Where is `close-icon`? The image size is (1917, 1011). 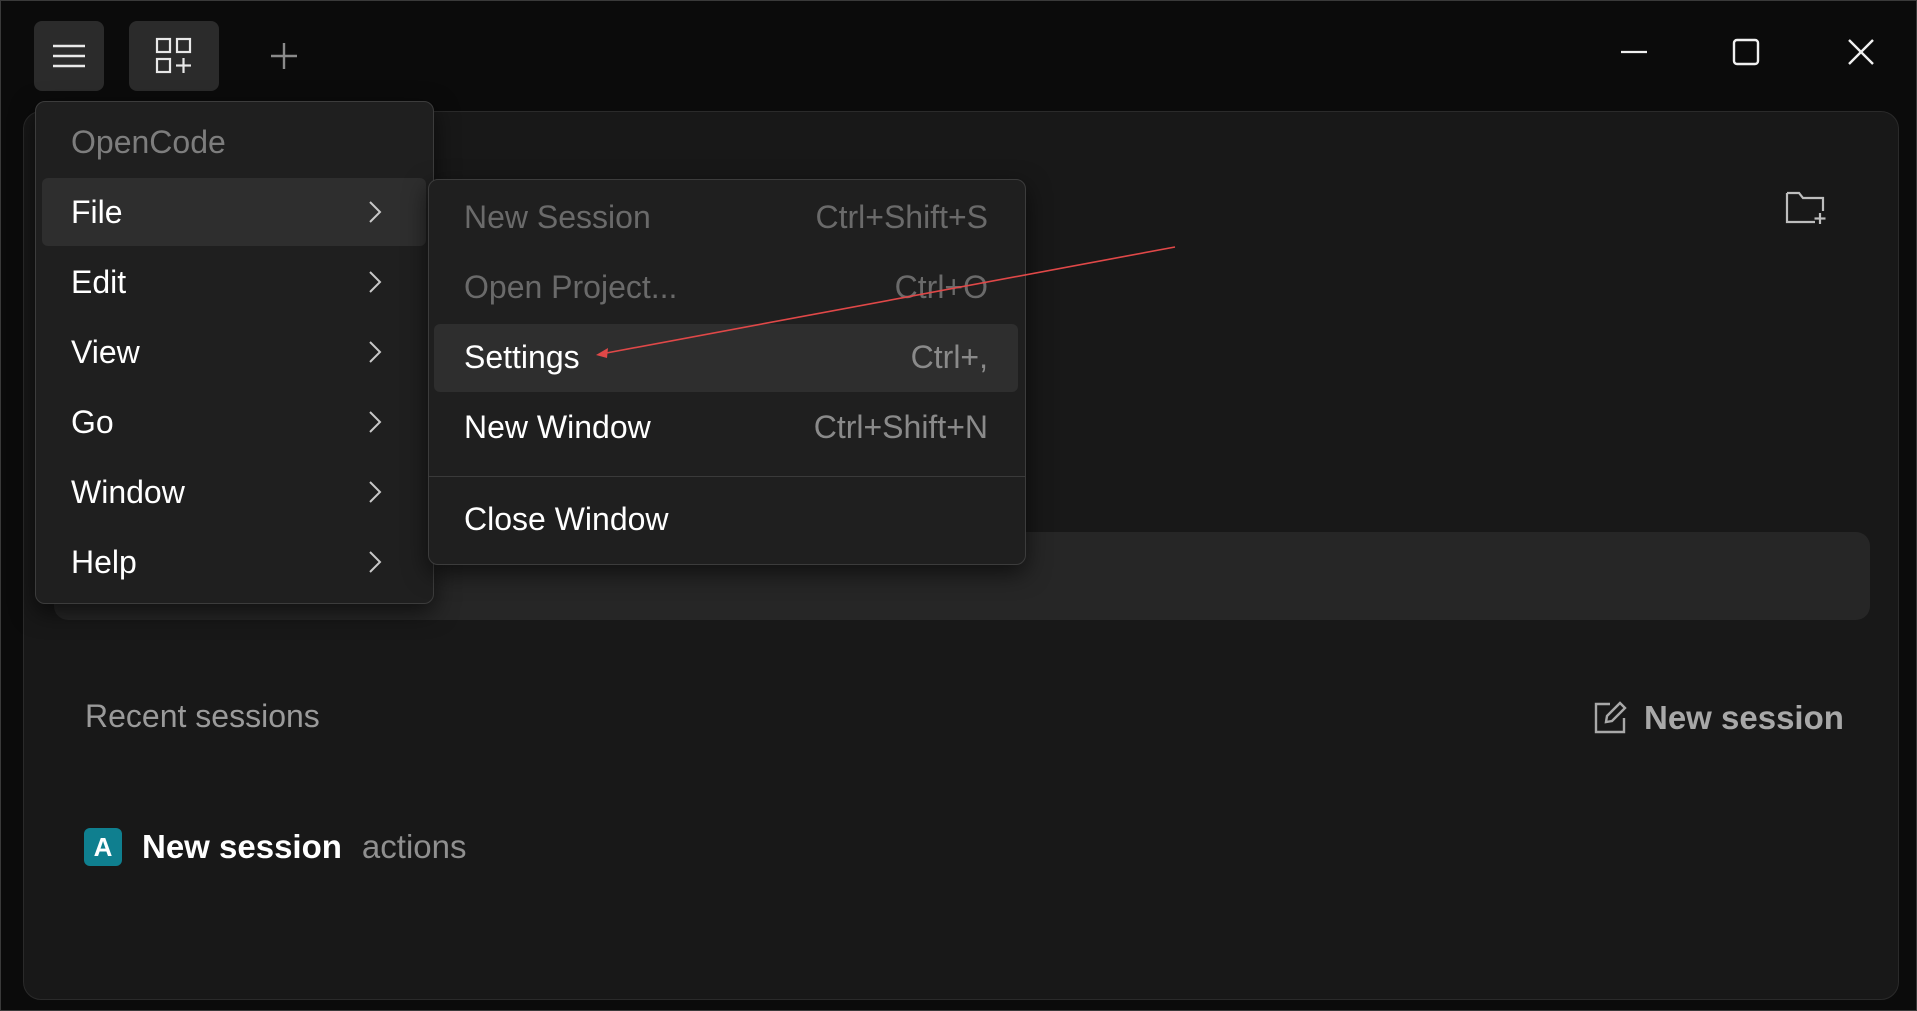
close-icon is located at coordinates (1861, 52).